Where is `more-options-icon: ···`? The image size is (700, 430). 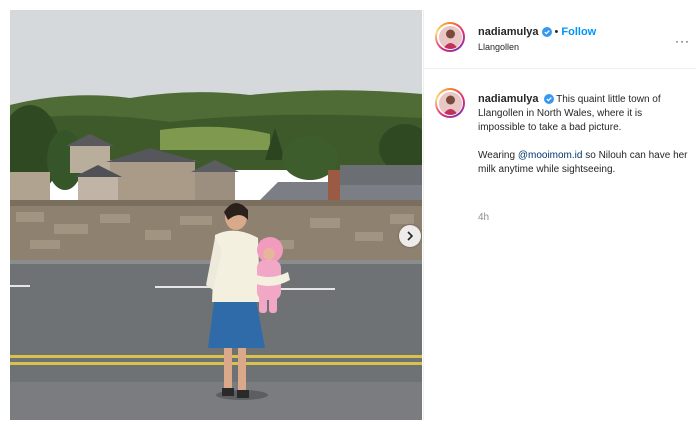
more-options-icon: ··· is located at coordinates (682, 41).